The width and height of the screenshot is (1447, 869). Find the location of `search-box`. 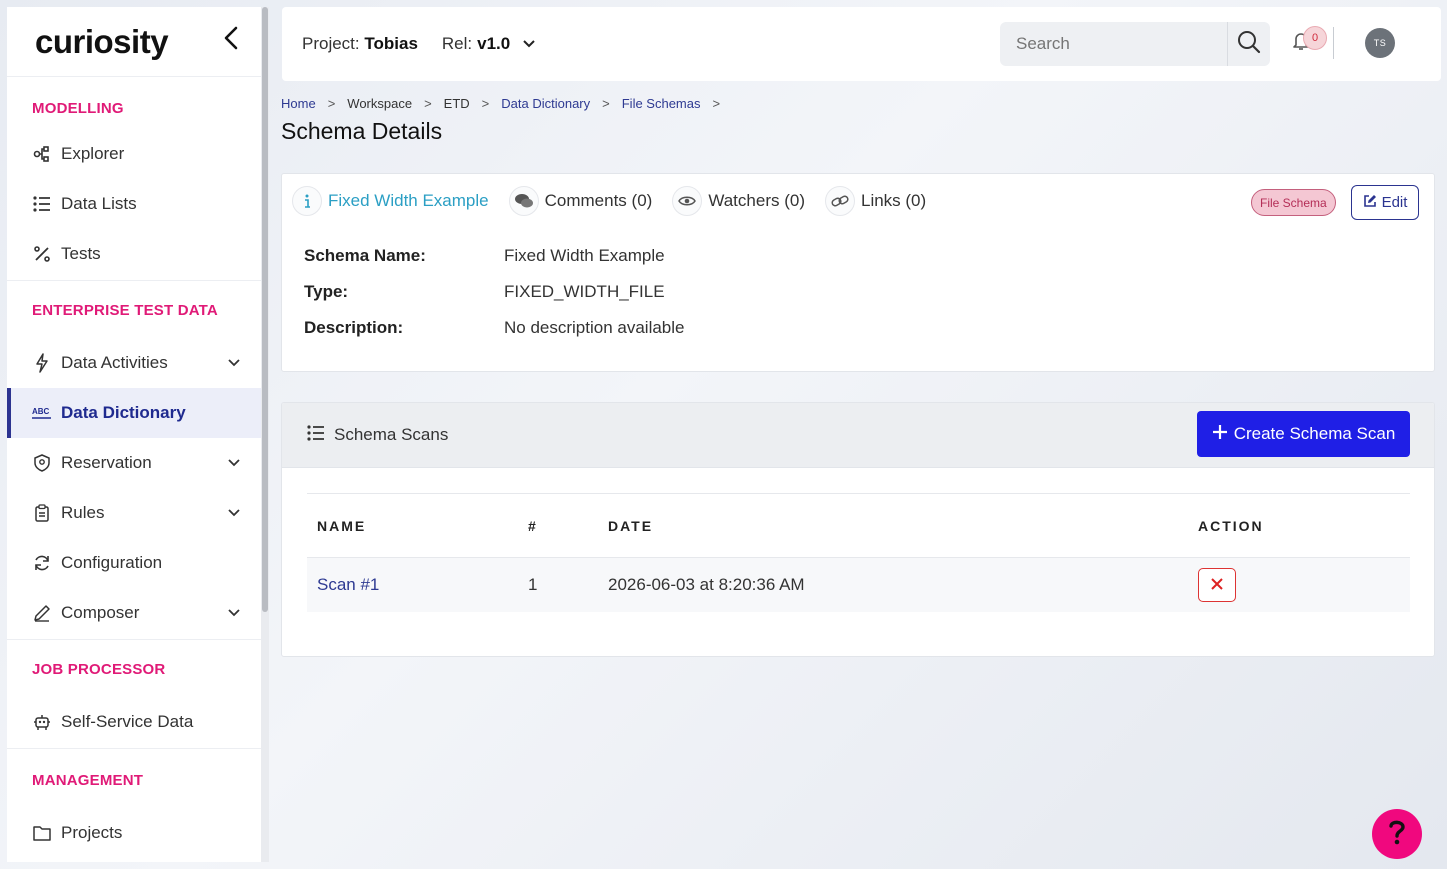

search-box is located at coordinates (1135, 44).